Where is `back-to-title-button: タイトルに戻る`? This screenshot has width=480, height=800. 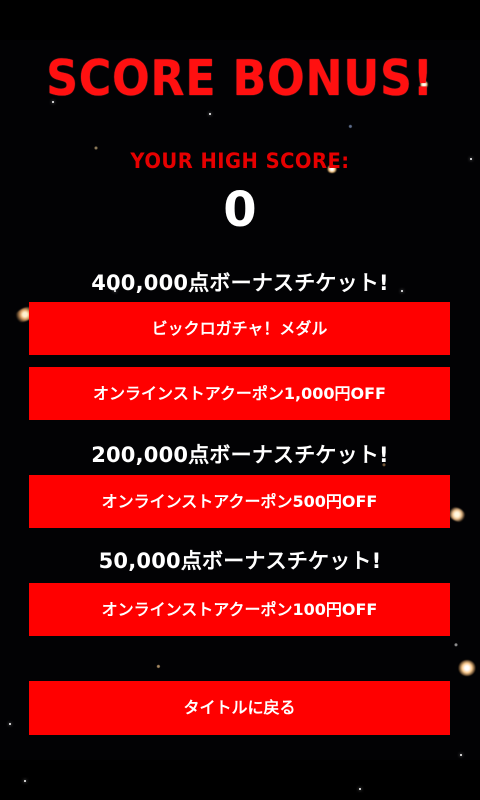 back-to-title-button: タイトルに戻る is located at coordinates (239, 708).